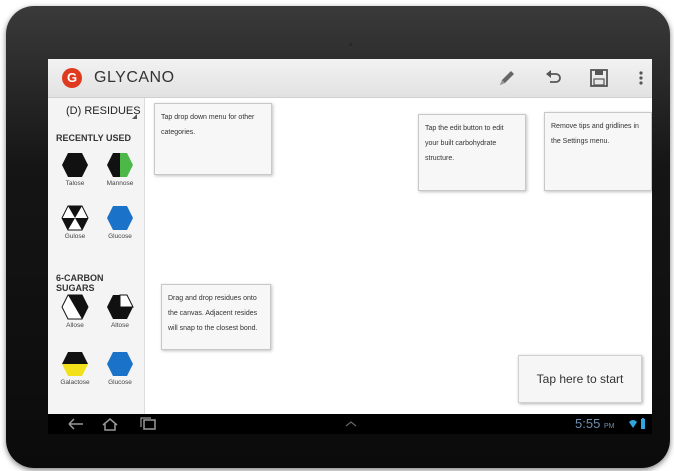 This screenshot has width=674, height=471. I want to click on battery-icon, so click(643, 423).